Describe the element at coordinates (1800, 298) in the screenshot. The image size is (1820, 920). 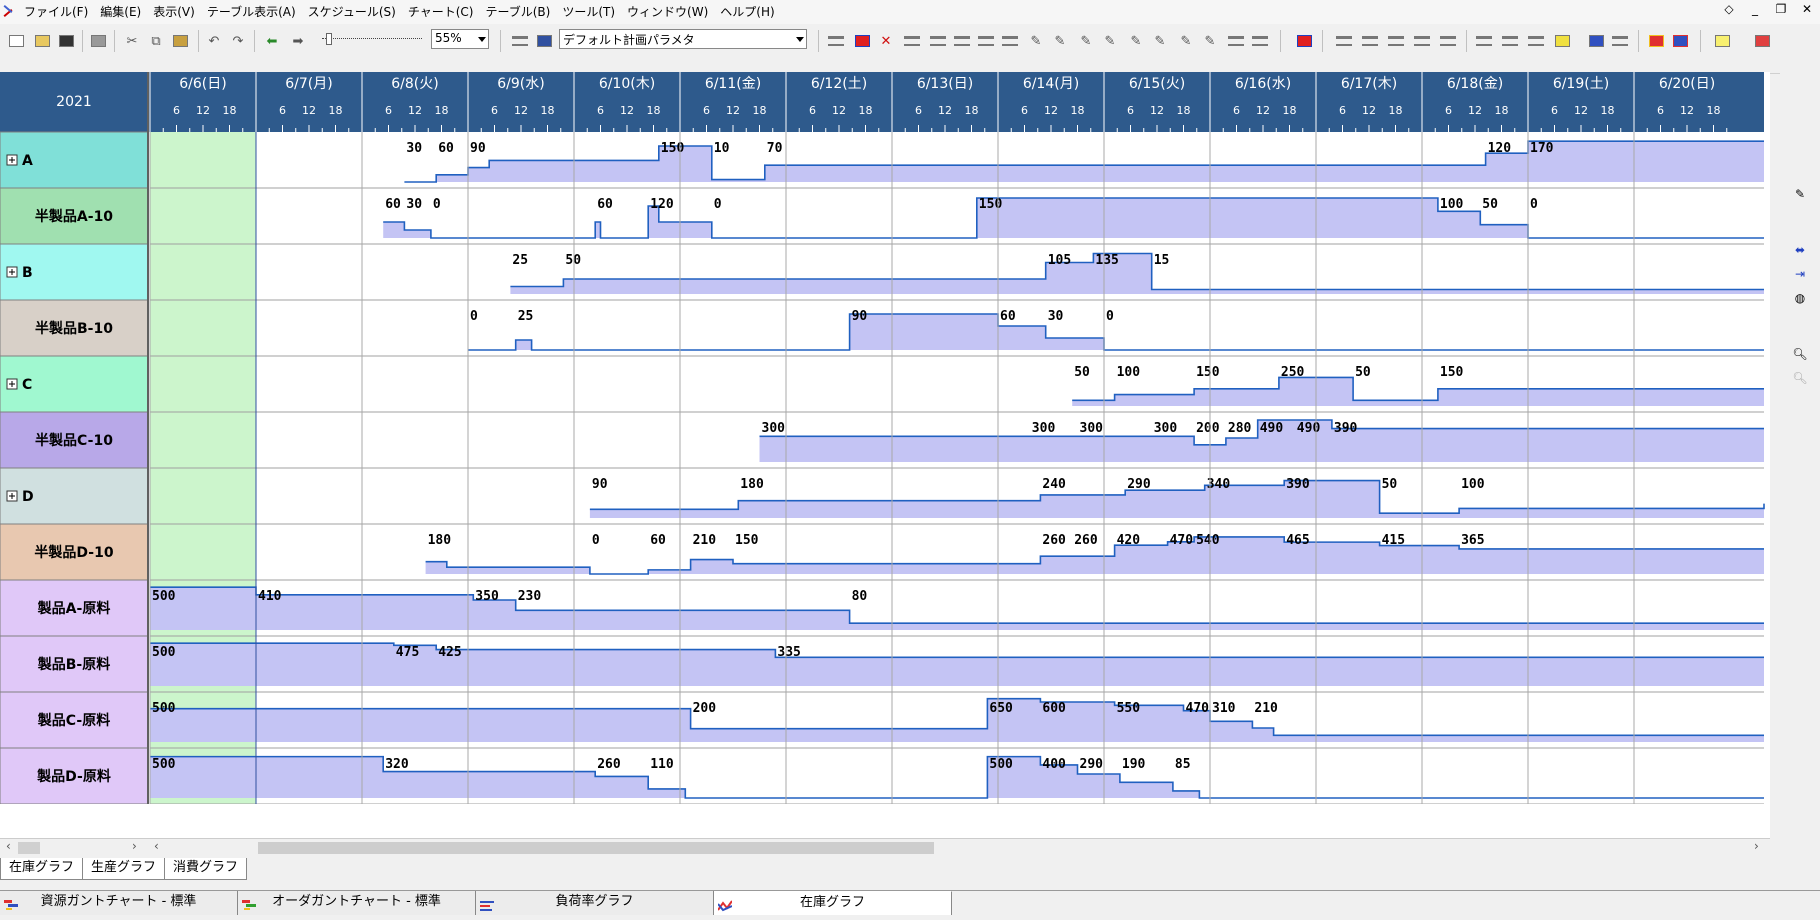
I see `globe-icon: ◍` at that location.